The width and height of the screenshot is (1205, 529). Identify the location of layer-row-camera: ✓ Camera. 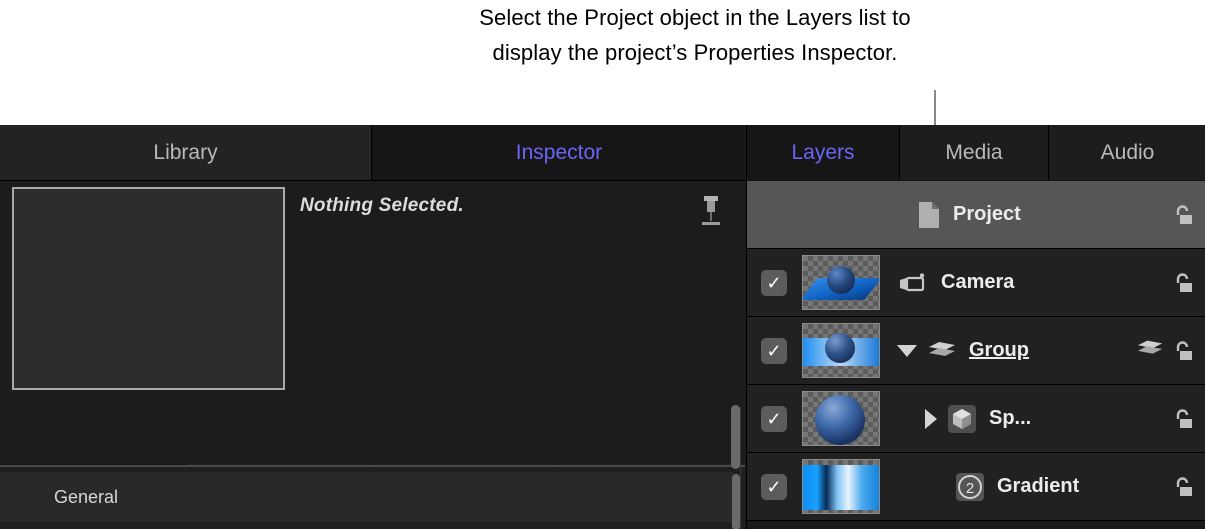
(976, 283).